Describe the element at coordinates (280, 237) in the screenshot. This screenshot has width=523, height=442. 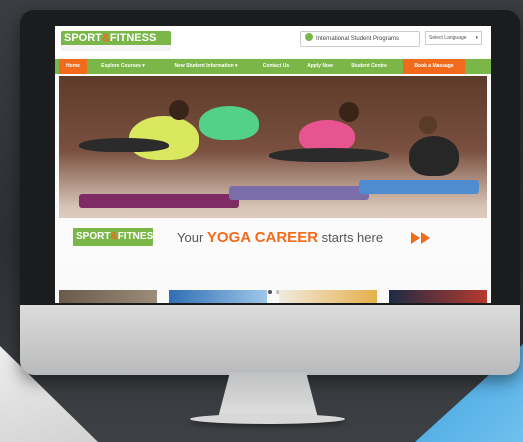
I see `hero-tagline: Your YOGA CAREER starts here` at that location.